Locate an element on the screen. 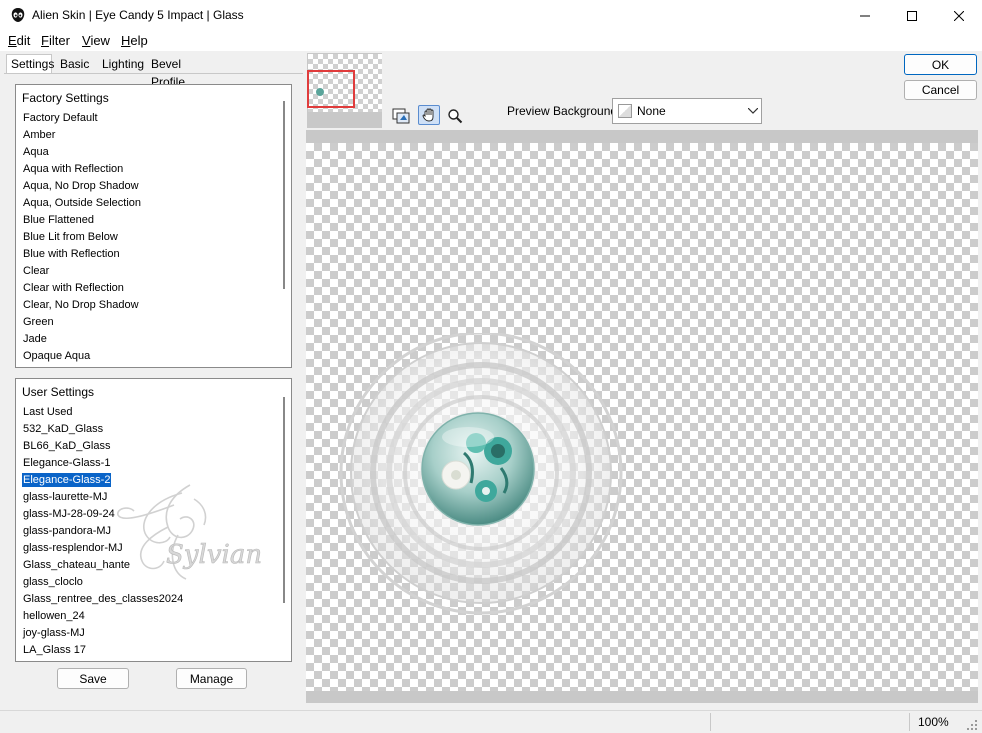  factory-preset-item: Jade is located at coordinates (35, 339).